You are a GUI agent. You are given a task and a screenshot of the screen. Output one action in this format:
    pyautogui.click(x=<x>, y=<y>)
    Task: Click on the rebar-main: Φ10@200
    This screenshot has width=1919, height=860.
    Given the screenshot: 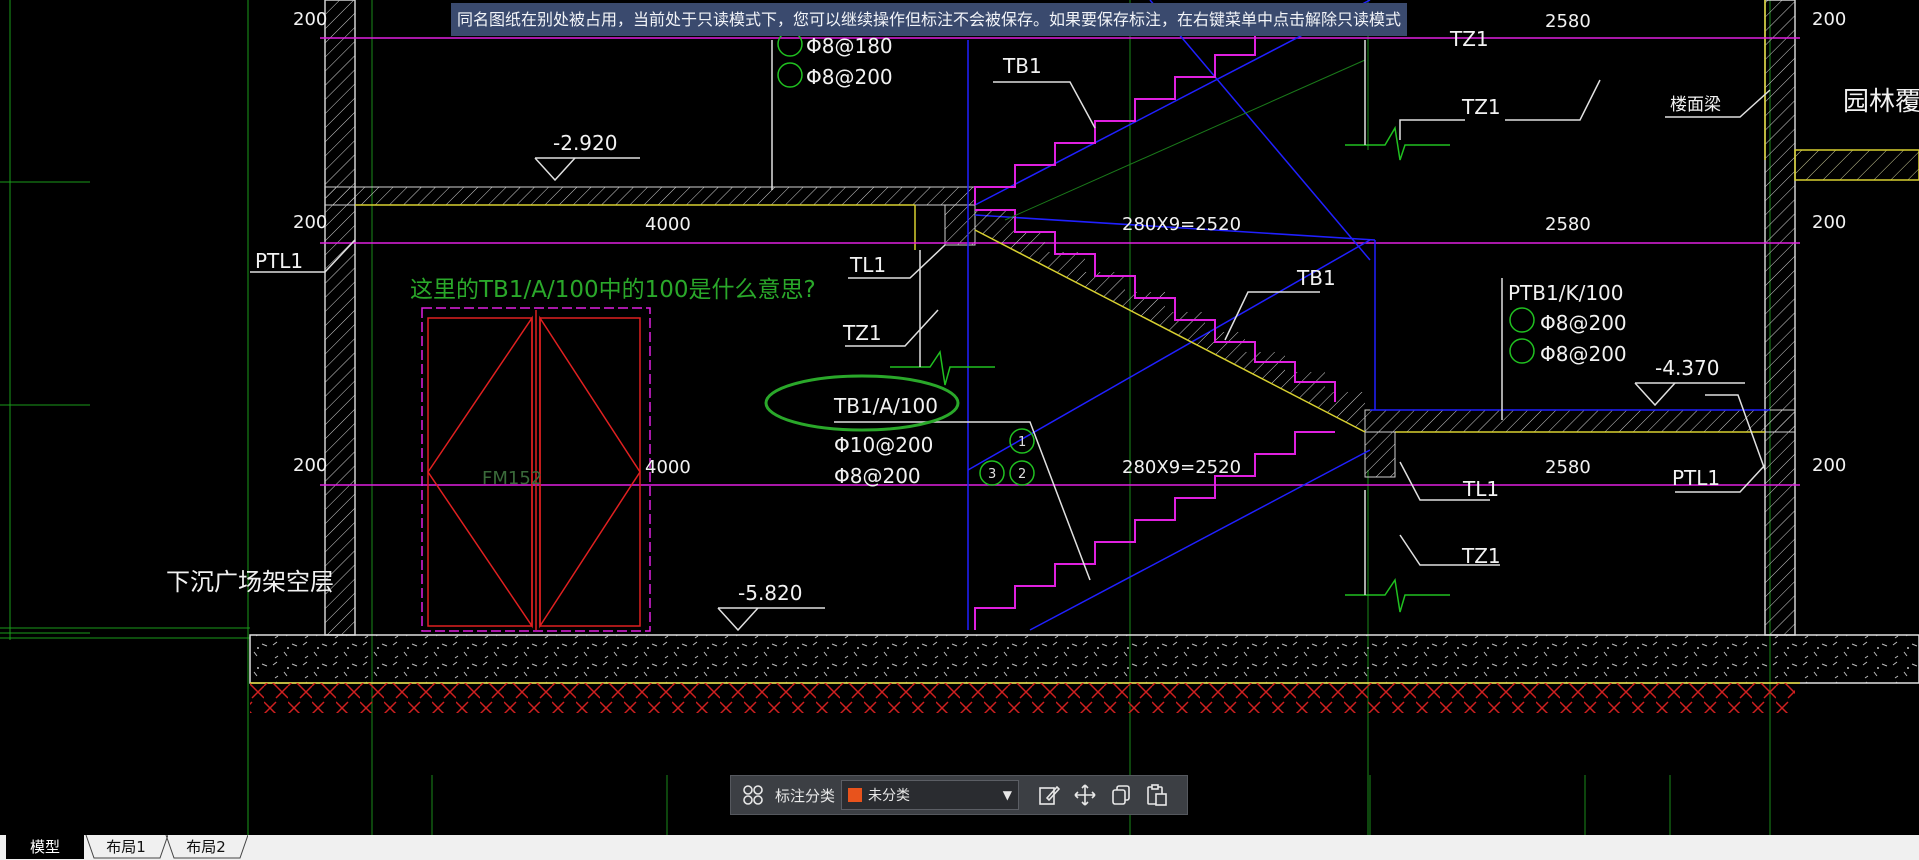 What is the action you would take?
    pyautogui.click(x=883, y=445)
    